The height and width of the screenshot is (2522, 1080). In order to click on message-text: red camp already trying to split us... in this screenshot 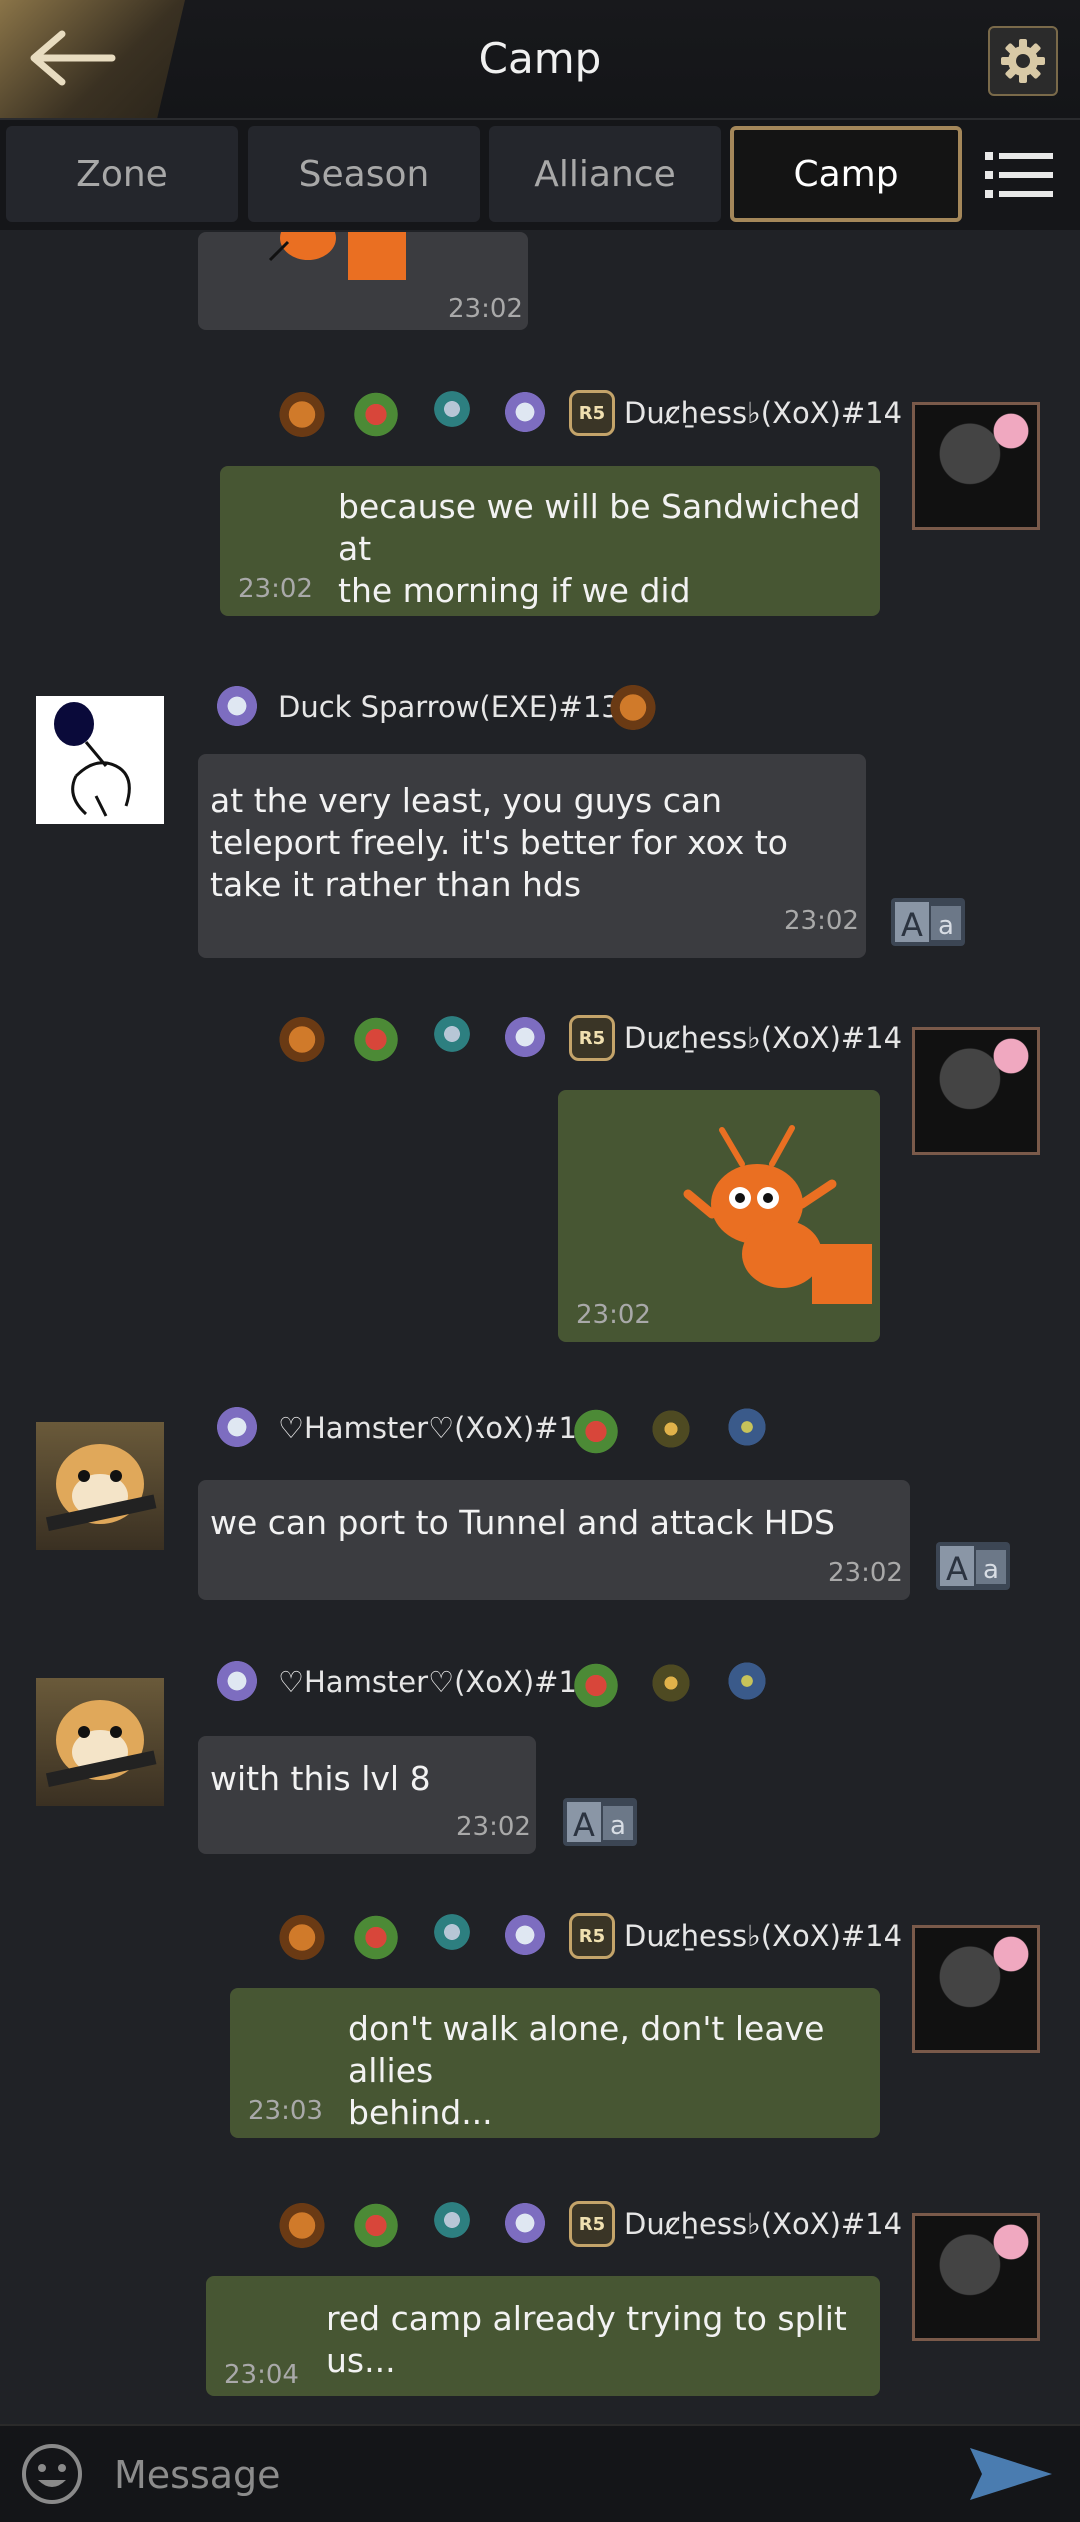, I will do `click(586, 2339)`.